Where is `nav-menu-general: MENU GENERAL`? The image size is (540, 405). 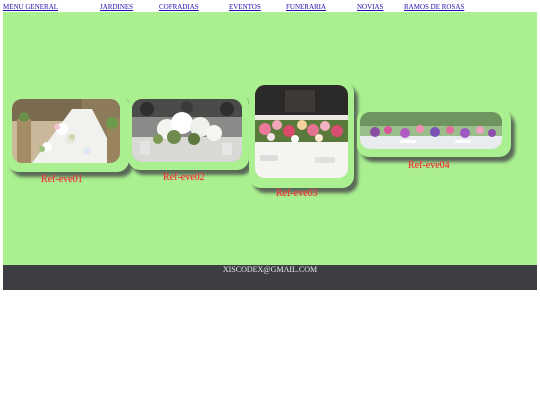 nav-menu-general: MENU GENERAL is located at coordinates (30, 7).